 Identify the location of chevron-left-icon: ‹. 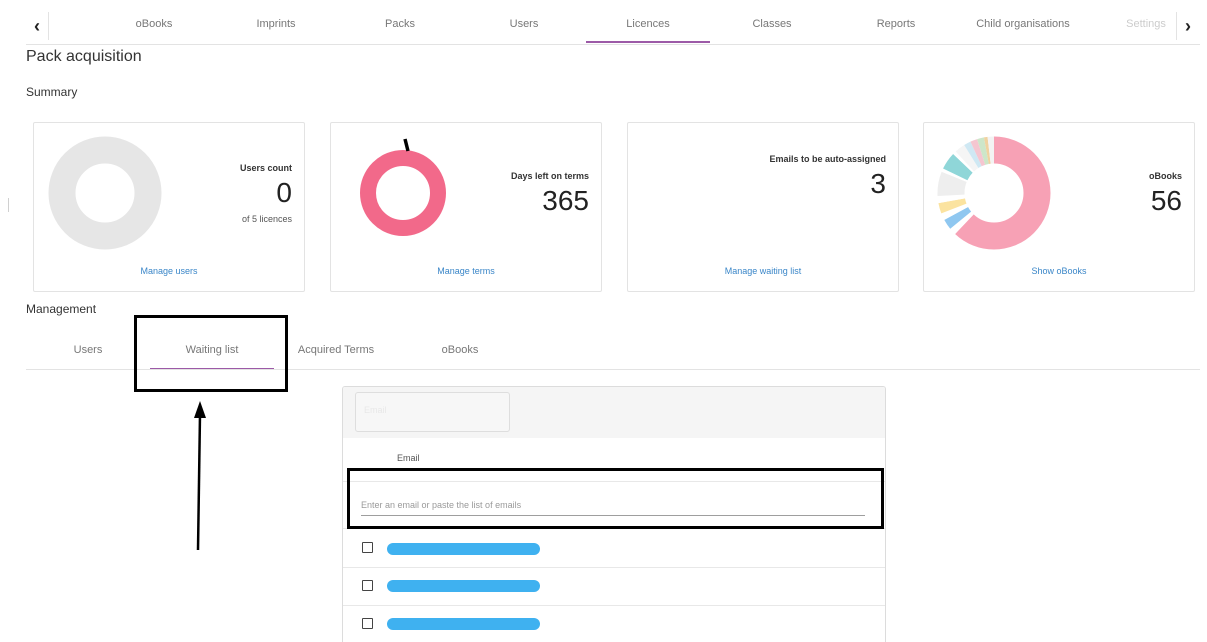
(37, 26).